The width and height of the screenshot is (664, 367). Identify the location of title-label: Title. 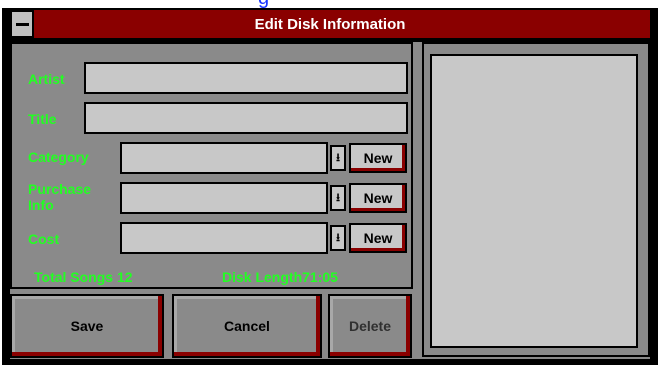
(42, 119).